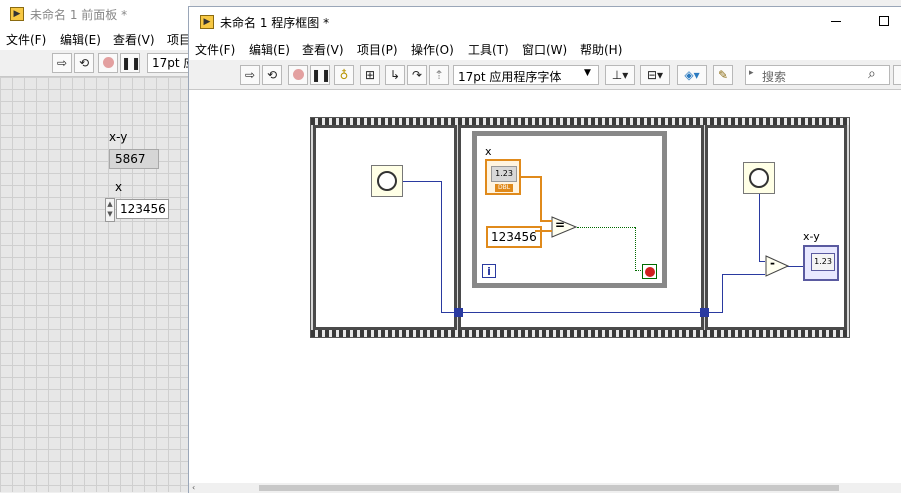 Image resolution: width=901 pixels, height=493 pixels. I want to click on stop-icon, so click(650, 272).